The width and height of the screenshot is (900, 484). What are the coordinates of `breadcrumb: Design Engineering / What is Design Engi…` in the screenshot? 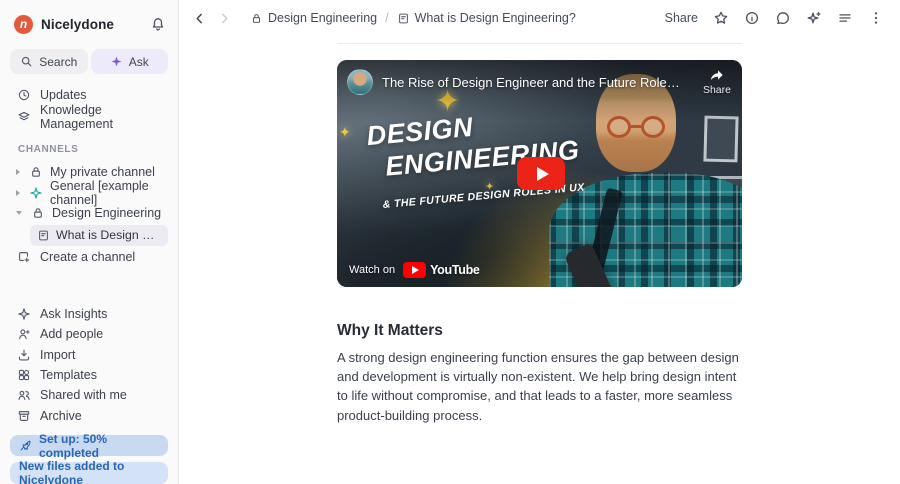 It's located at (413, 18).